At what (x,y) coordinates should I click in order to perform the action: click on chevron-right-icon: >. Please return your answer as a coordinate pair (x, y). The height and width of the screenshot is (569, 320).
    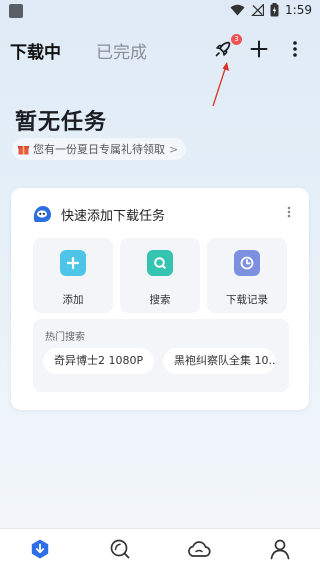
    Looking at the image, I should click on (174, 149).